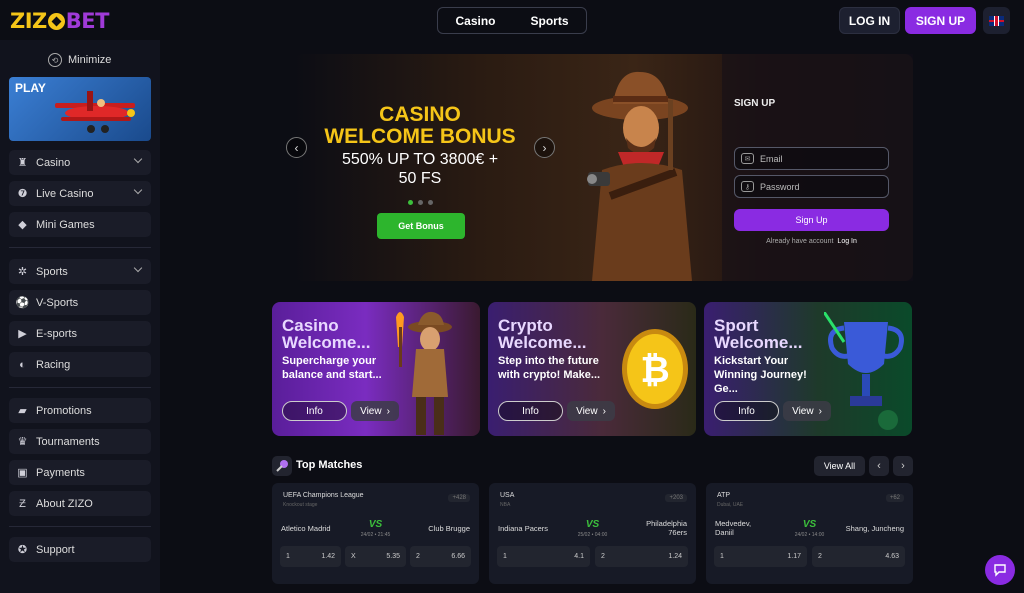  Describe the element at coordinates (420, 178) in the screenshot. I see `hero-subtitle-line2: 50 FS` at that location.